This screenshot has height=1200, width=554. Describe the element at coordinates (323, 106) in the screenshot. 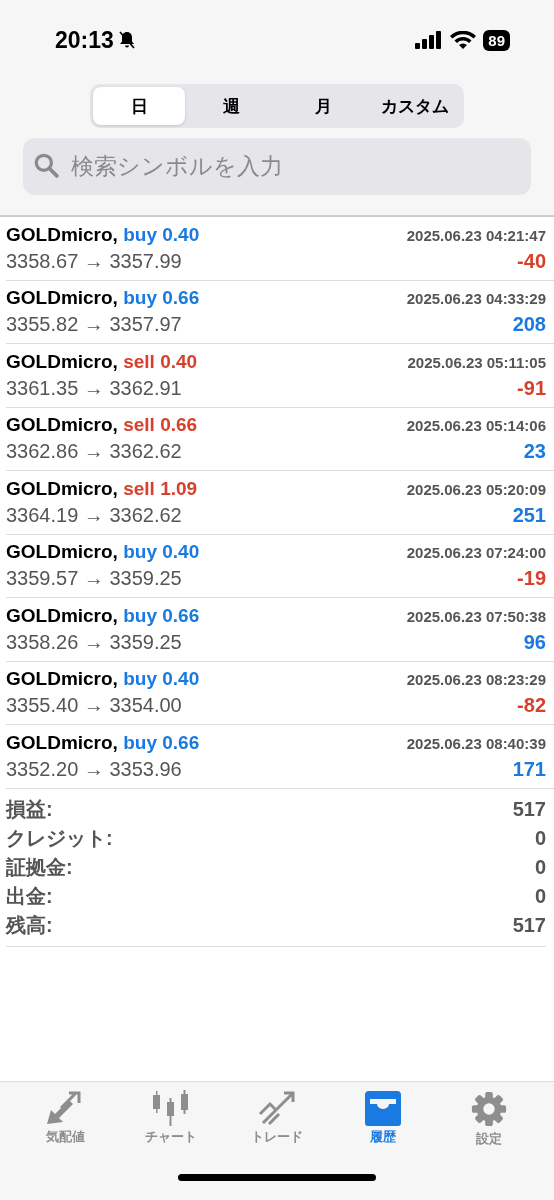

I see `period-tab: 月` at that location.